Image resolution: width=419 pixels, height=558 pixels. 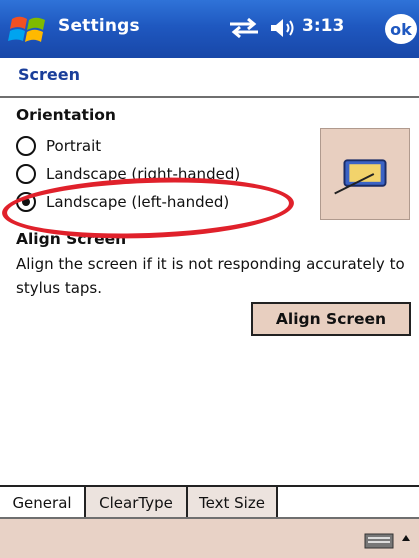 I want to click on radio-label: Portrait, so click(x=74, y=146).